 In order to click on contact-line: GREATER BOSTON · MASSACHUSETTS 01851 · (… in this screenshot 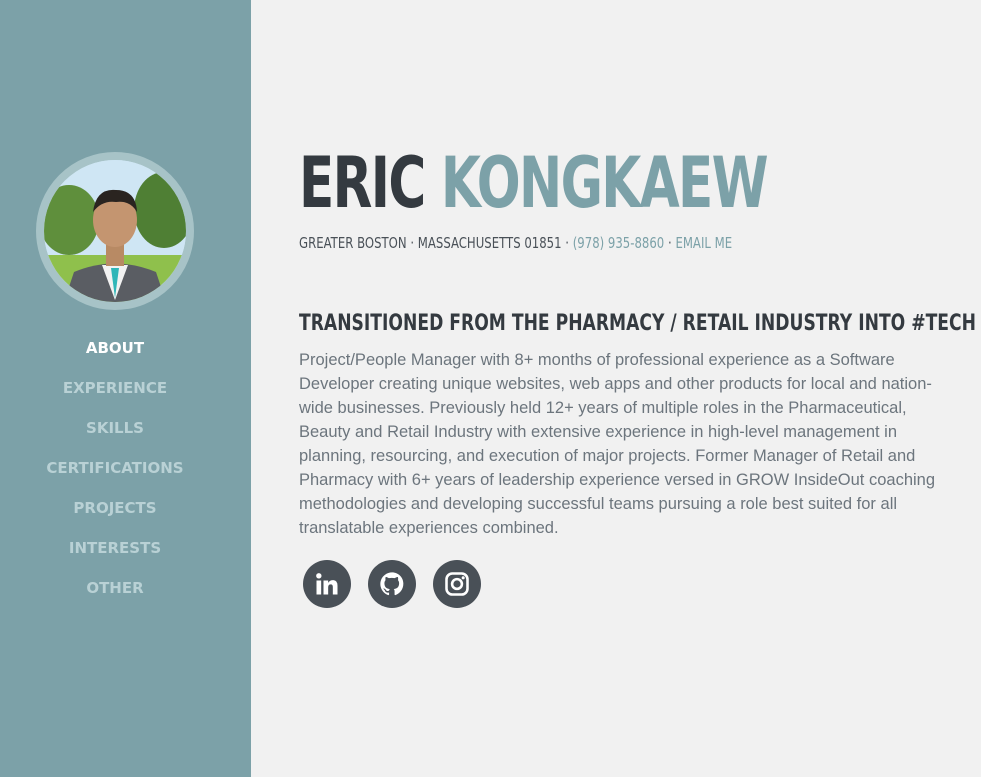, I will do `click(515, 243)`.